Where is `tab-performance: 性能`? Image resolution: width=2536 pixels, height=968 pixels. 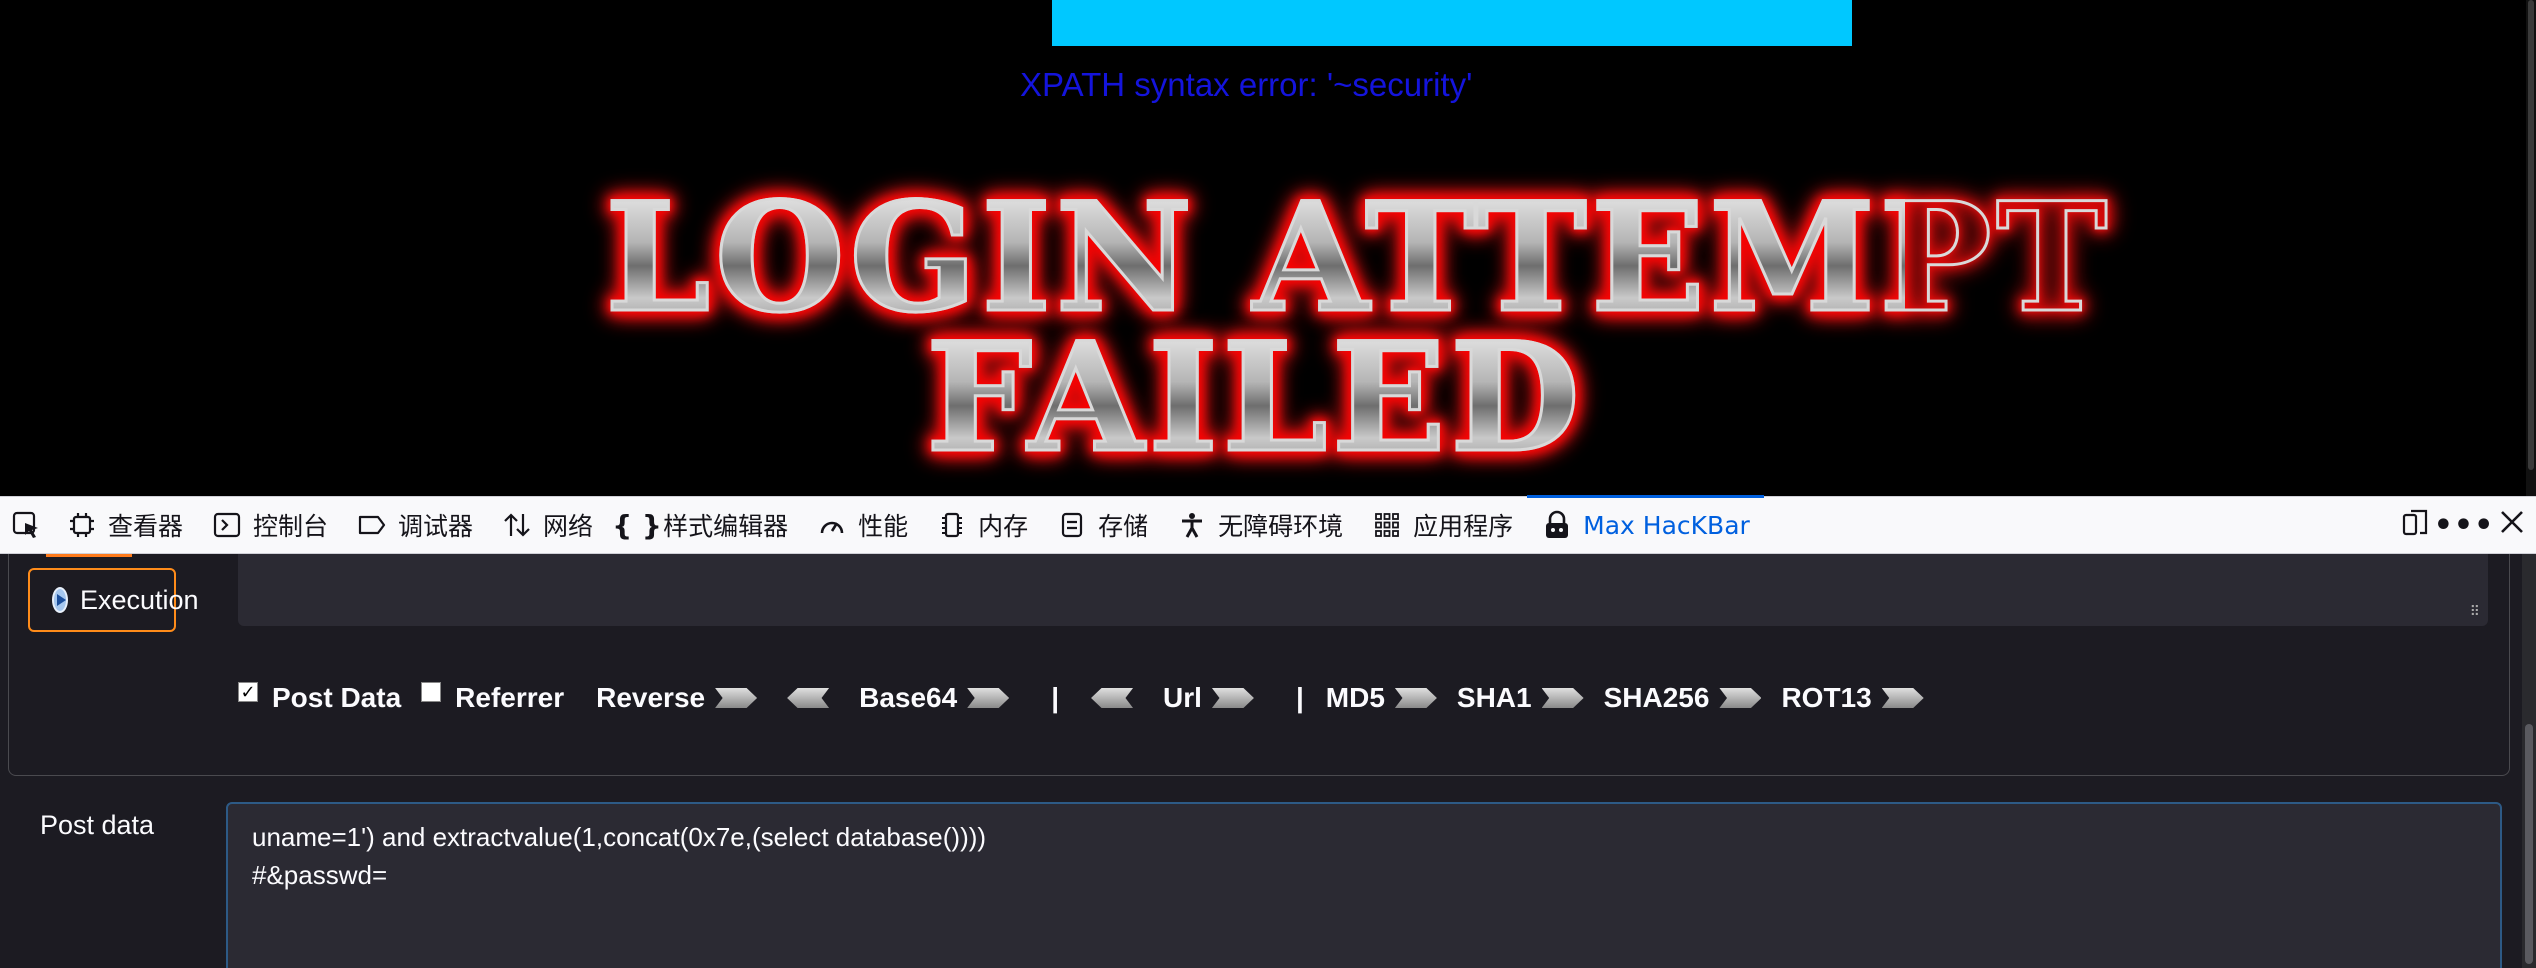 tab-performance: 性能 is located at coordinates (862, 525).